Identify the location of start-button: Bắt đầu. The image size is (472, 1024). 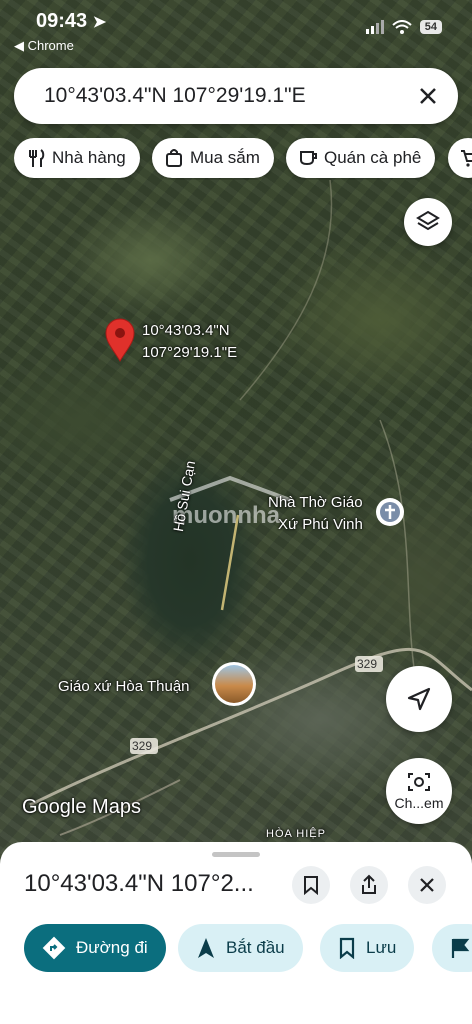
(240, 948).